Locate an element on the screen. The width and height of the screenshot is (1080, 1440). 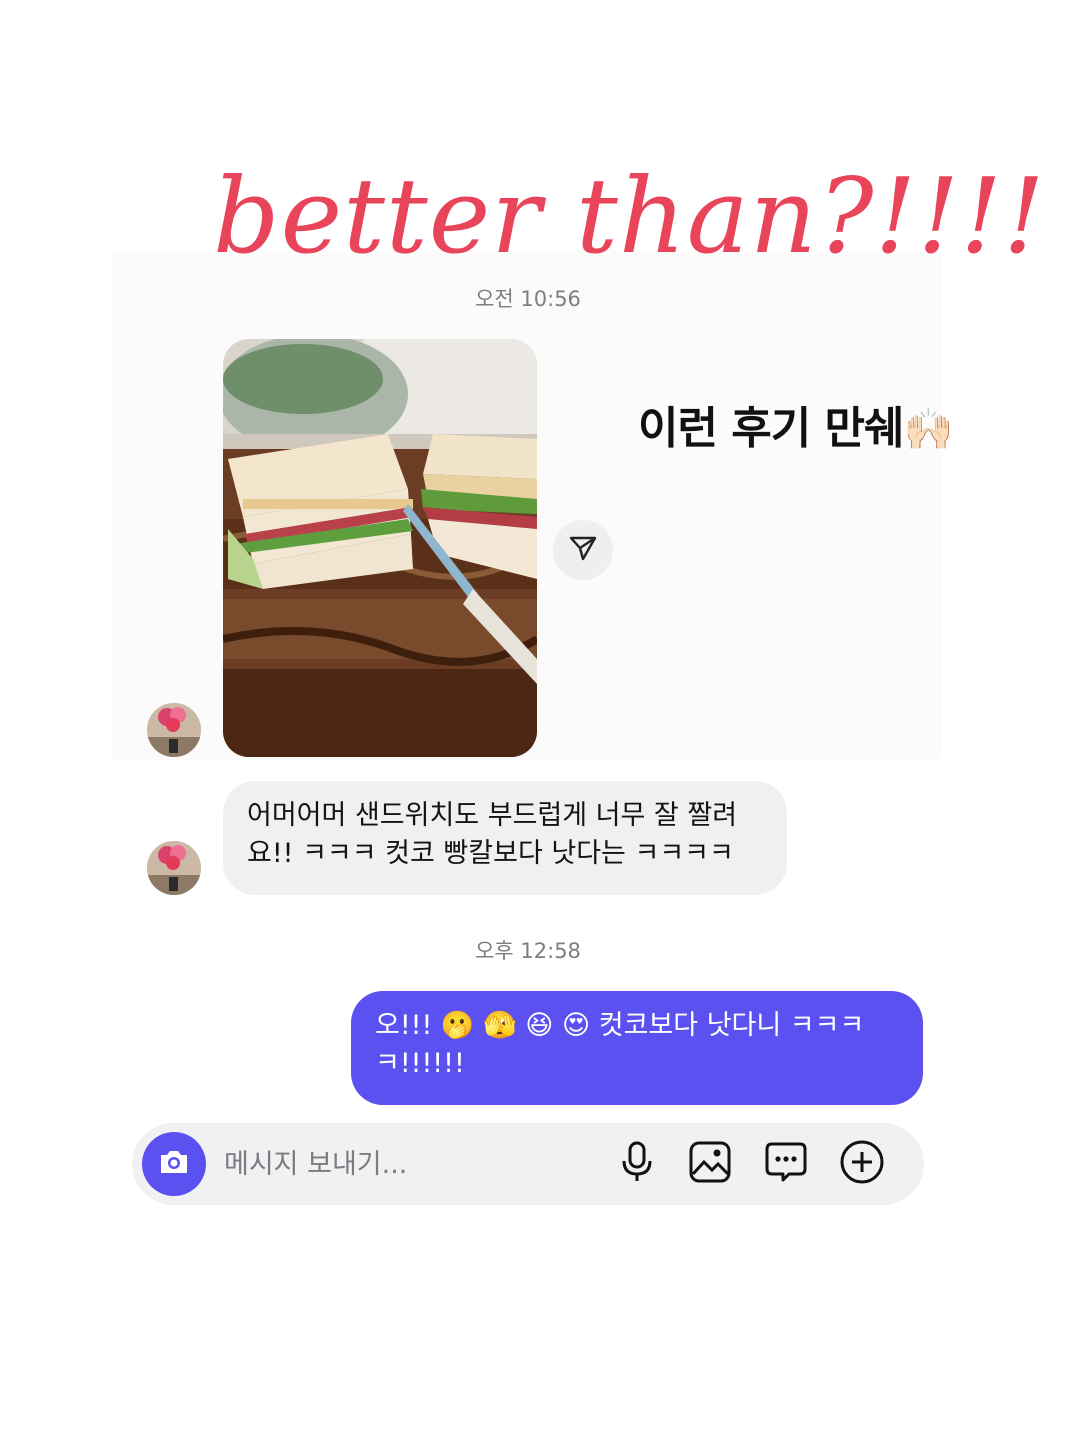
headline: better than?!!!! is located at coordinates (540, 210).